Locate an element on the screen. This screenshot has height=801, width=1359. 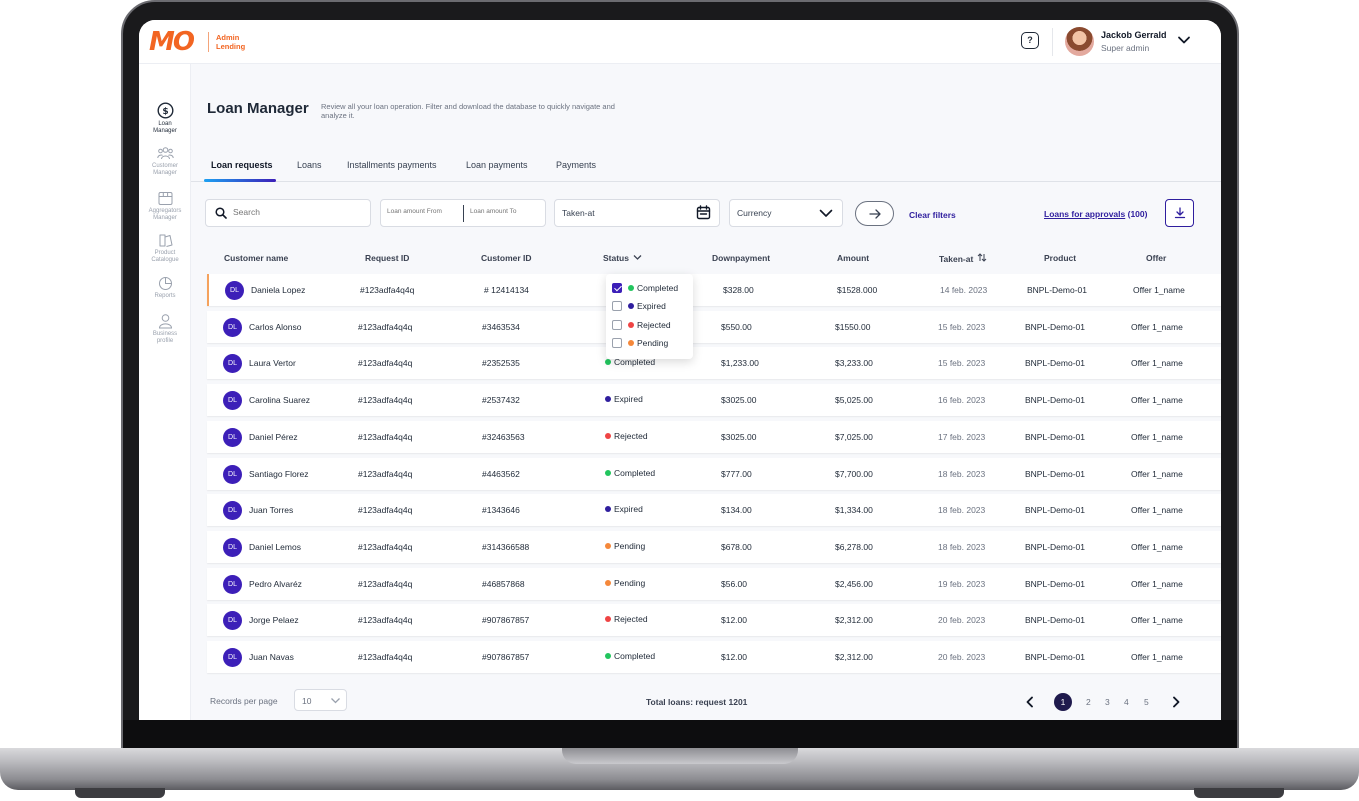
loan-amount-to-input is located at coordinates (509, 211).